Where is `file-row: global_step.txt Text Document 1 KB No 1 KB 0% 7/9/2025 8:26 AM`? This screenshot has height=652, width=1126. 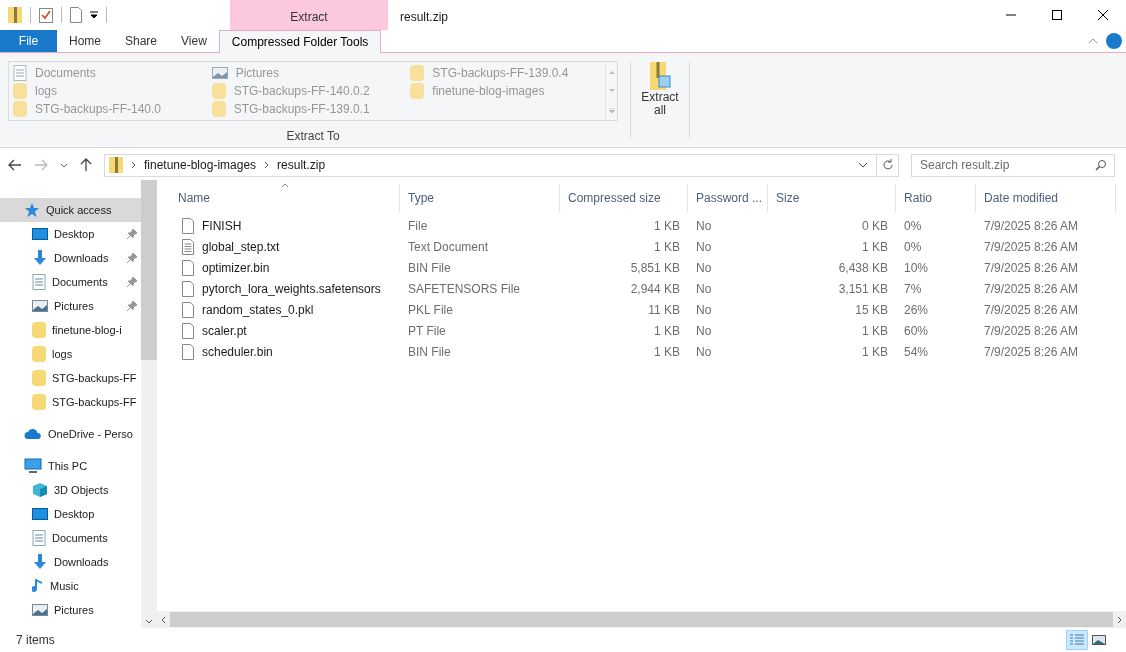
file-row: global_step.txt Text Document 1 KB No 1 KB 0% 7/9/2025 8:26 AM is located at coordinates (648, 246).